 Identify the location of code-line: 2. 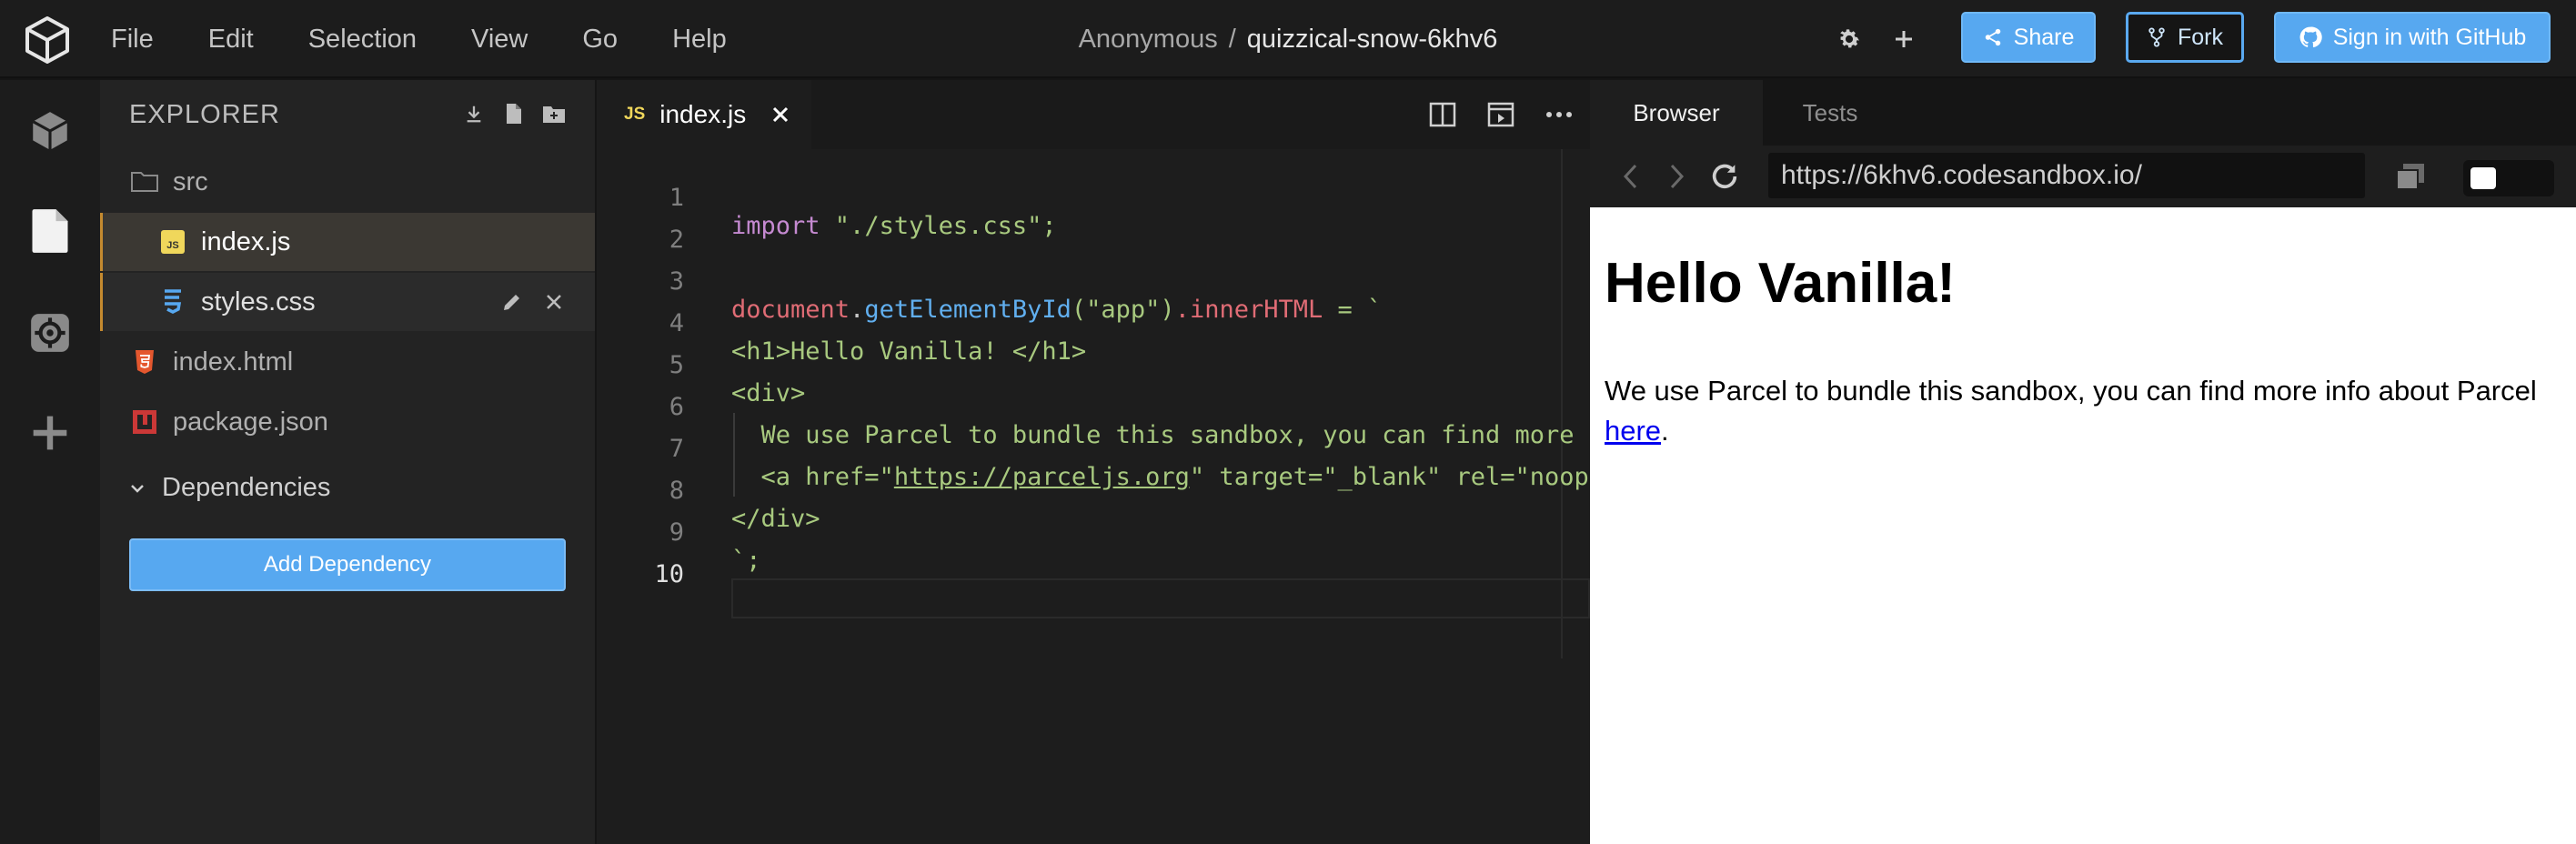
(1093, 222).